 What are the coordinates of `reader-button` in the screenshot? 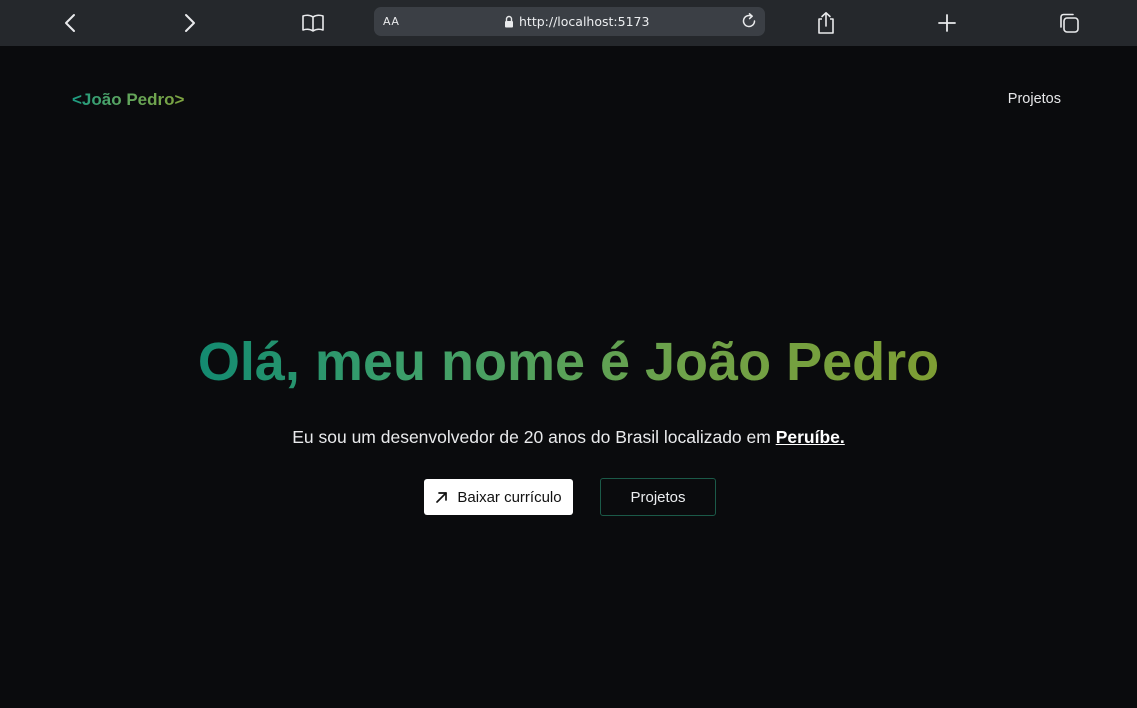 It's located at (313, 23).